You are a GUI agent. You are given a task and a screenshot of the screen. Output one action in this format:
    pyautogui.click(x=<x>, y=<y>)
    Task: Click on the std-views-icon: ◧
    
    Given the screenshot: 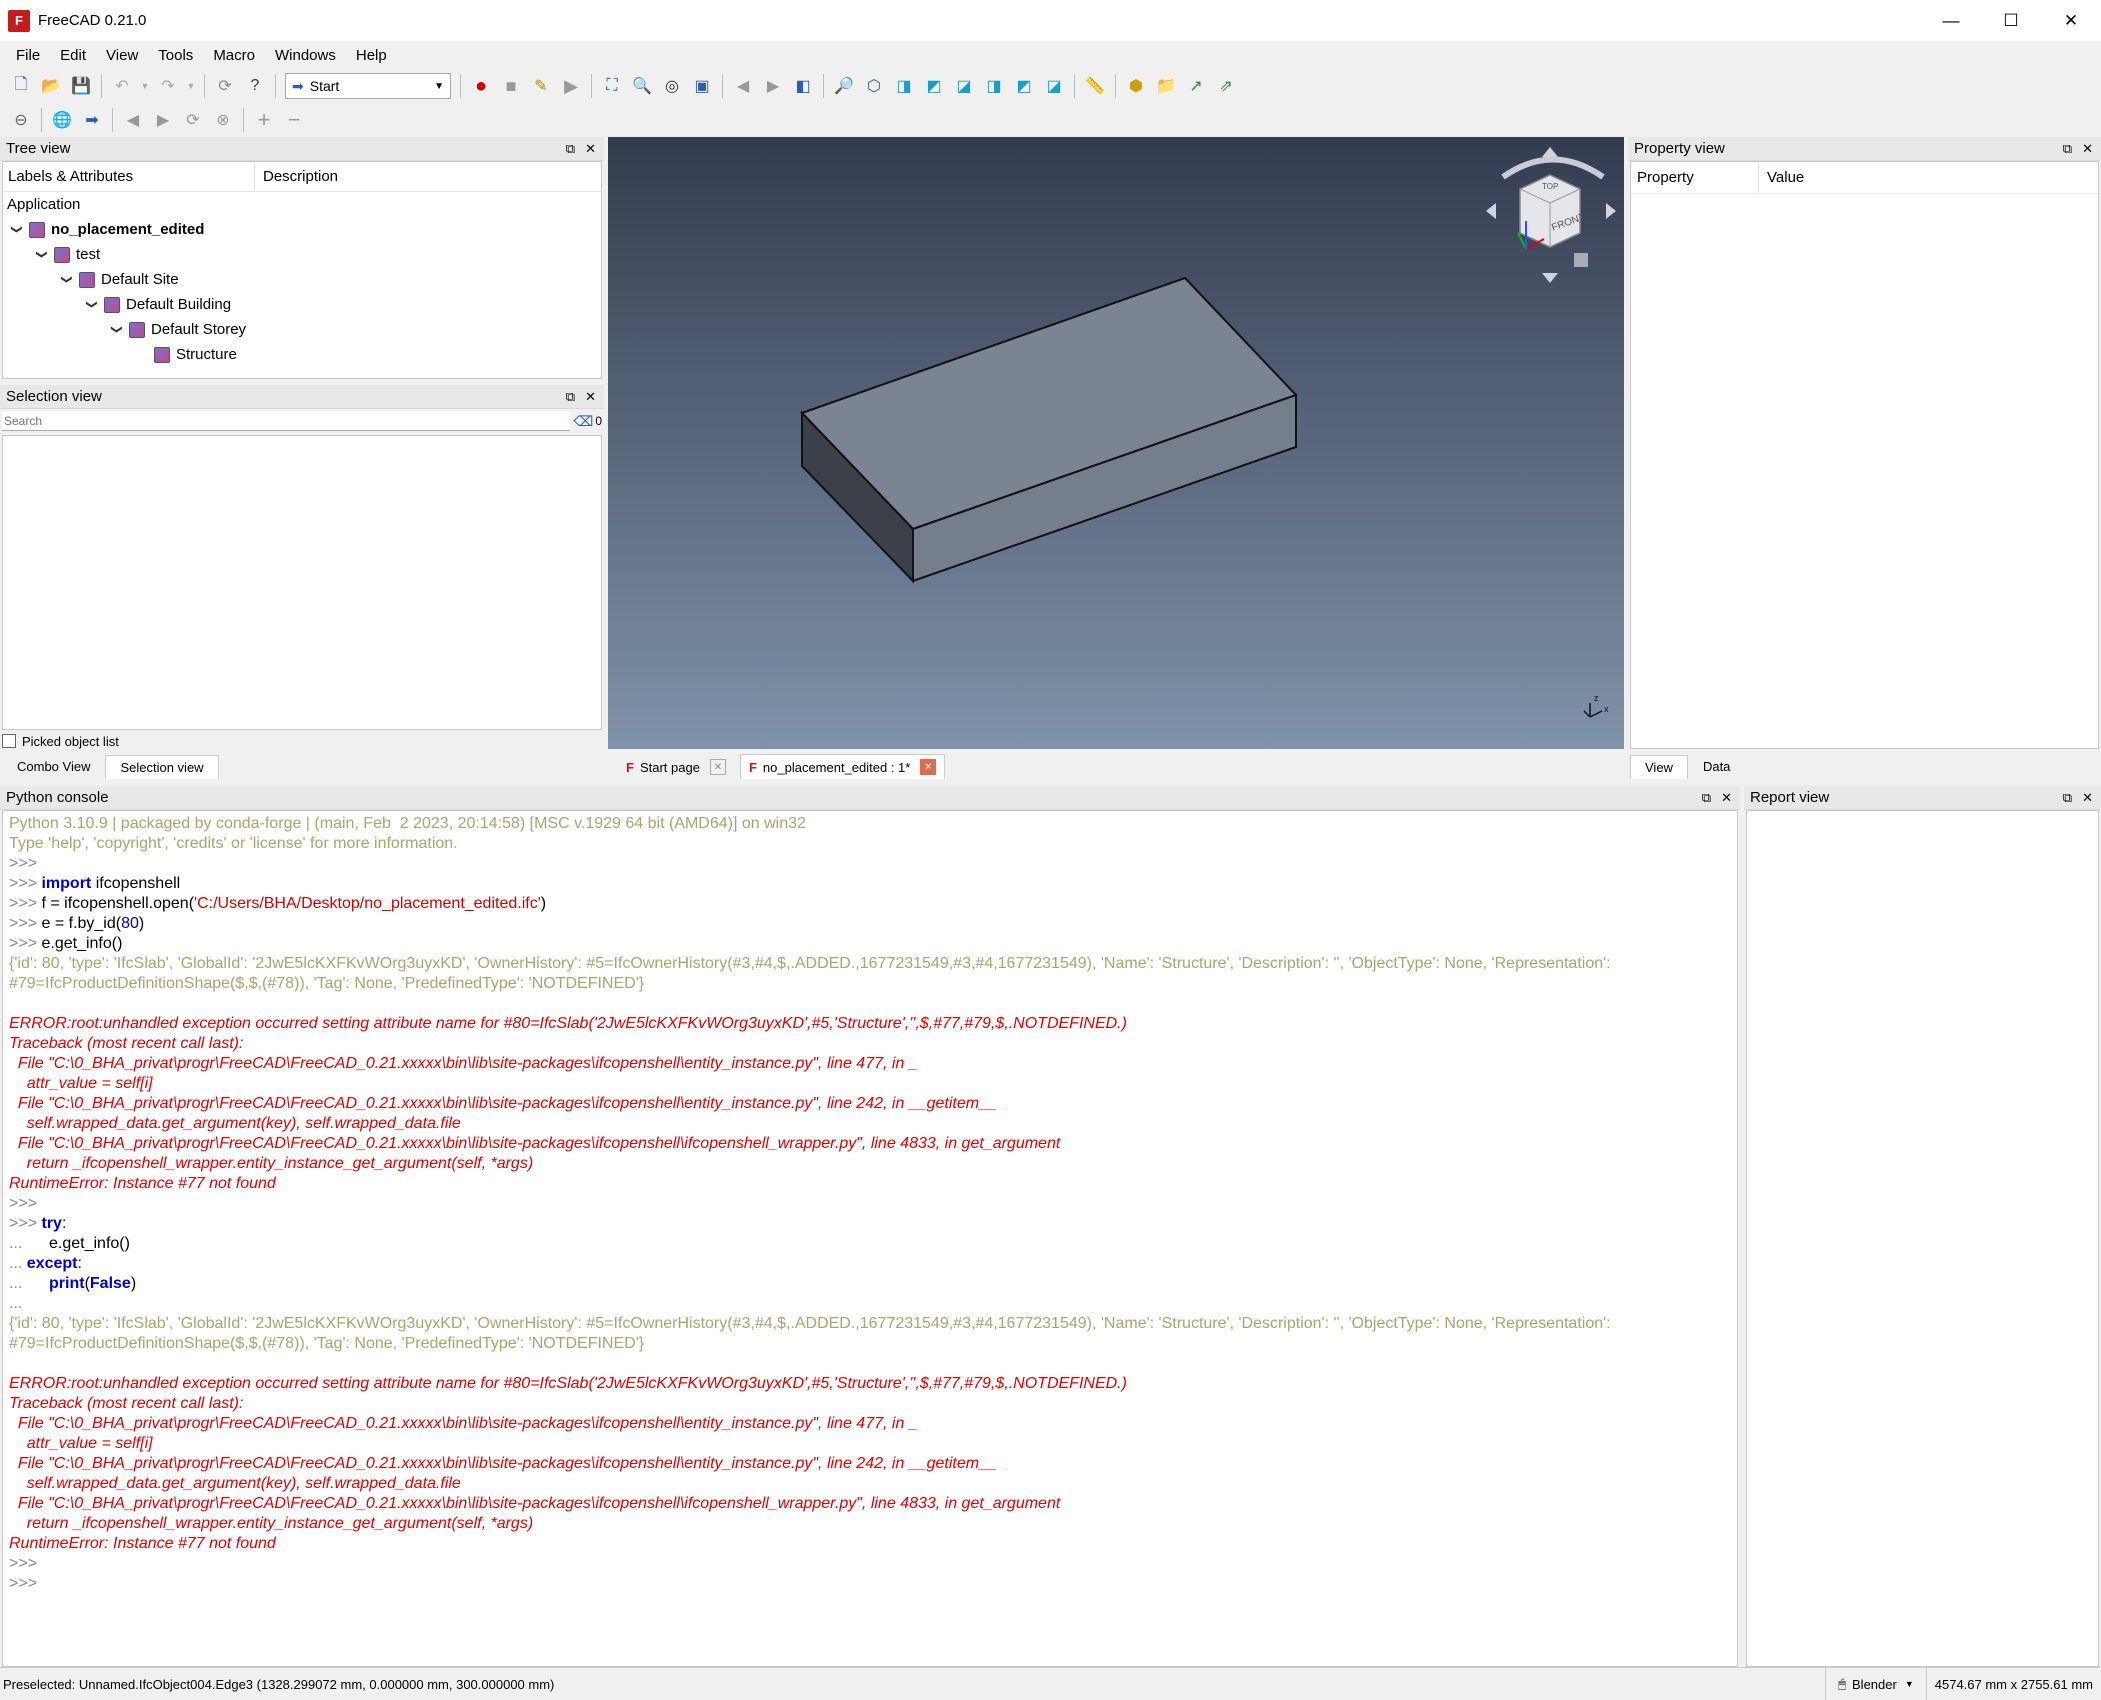 What is the action you would take?
    pyautogui.click(x=803, y=86)
    